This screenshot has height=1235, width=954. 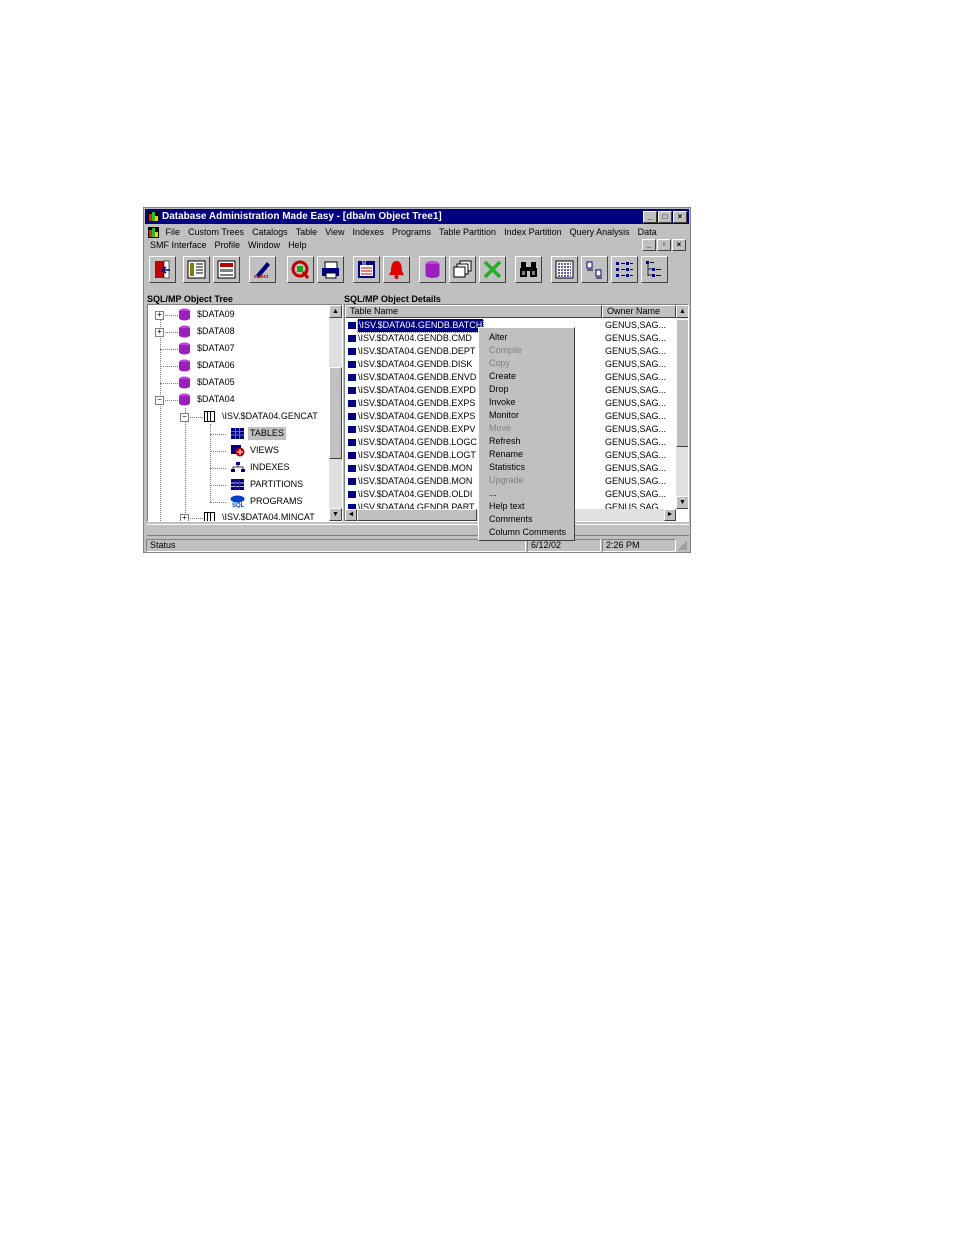 What do you see at coordinates (415, 338) in the screenshot?
I see `table-name-cell: \ISV.$DATA04.GENDB.CMD` at bounding box center [415, 338].